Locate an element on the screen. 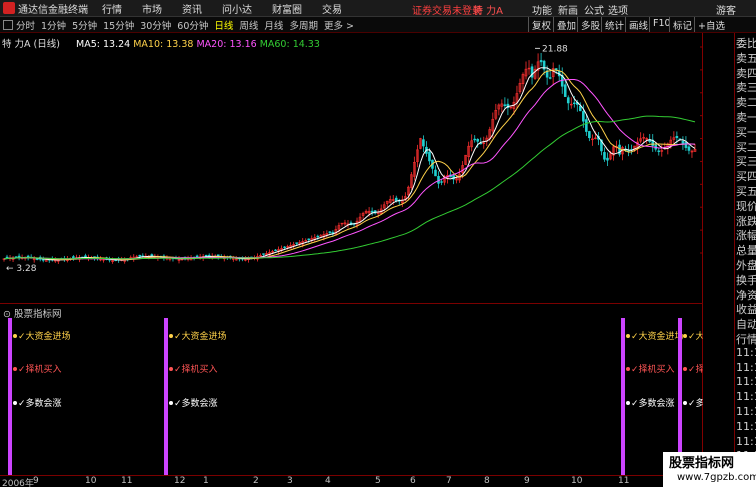 The image size is (756, 487). app-logo-icon is located at coordinates (9, 8).